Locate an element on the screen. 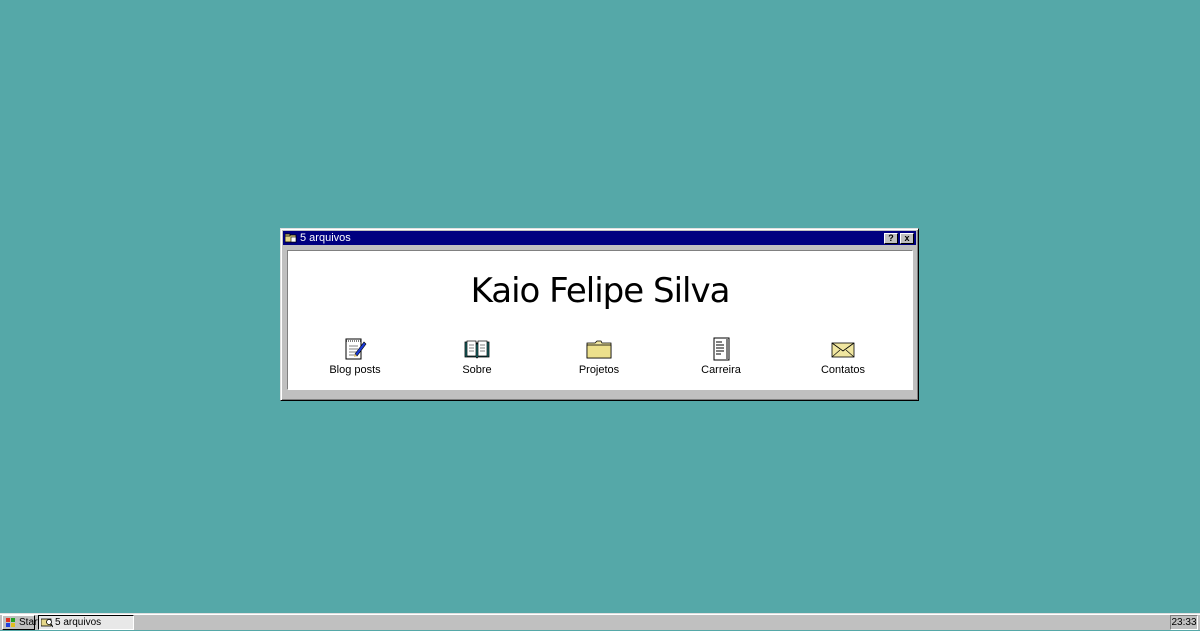  taskbar: Start 5 arquivos 23:33 is located at coordinates (600, 621).